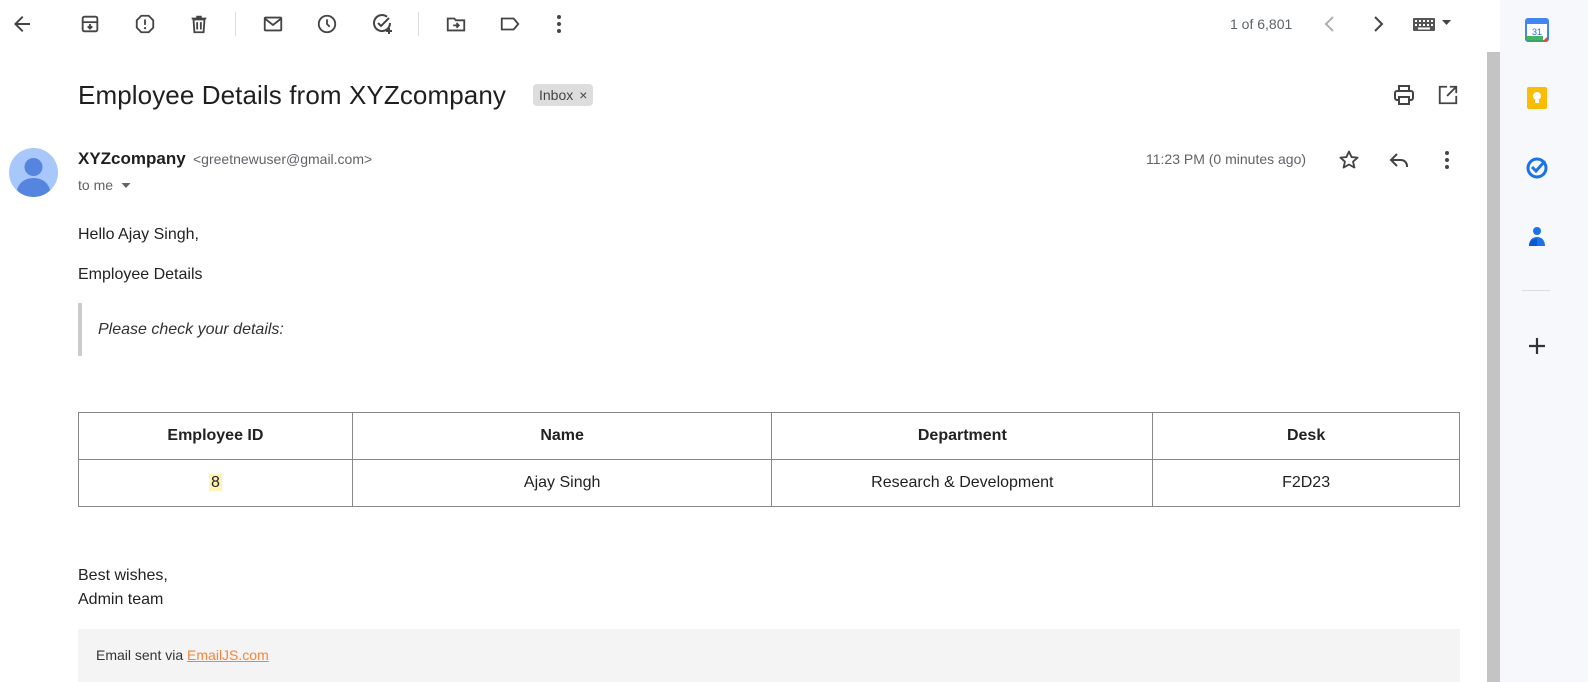 Image resolution: width=1588 pixels, height=682 pixels. What do you see at coordinates (562, 436) in the screenshot?
I see `column-header-name: Name` at bounding box center [562, 436].